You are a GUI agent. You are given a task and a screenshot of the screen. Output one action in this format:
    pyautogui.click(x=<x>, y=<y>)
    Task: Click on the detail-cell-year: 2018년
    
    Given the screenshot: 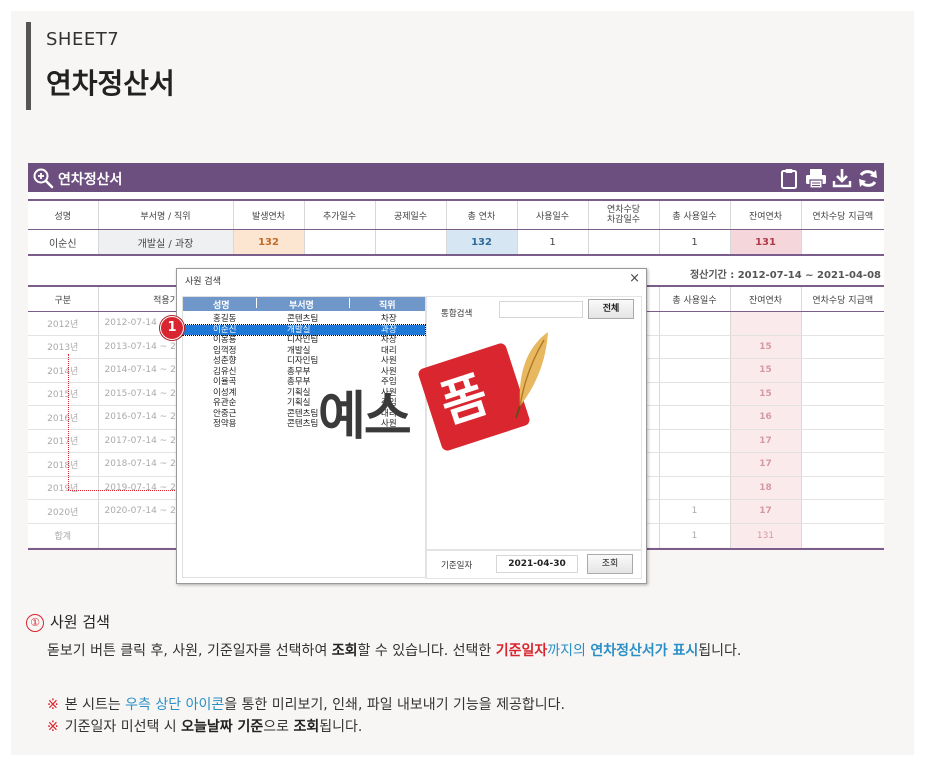 What is the action you would take?
    pyautogui.click(x=63, y=464)
    